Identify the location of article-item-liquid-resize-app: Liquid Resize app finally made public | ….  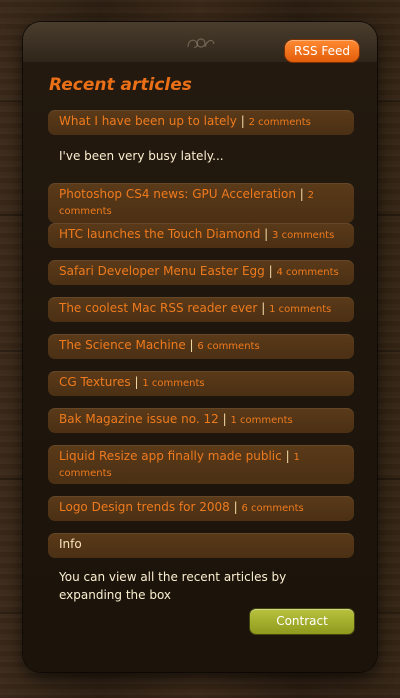
(201, 464).